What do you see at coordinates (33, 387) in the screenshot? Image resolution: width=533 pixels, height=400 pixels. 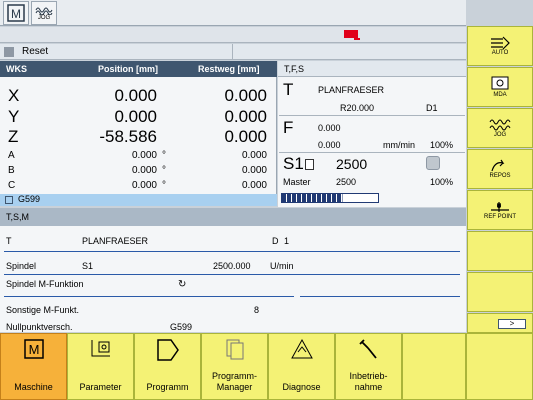 I see `softkey-label: Maschine` at bounding box center [33, 387].